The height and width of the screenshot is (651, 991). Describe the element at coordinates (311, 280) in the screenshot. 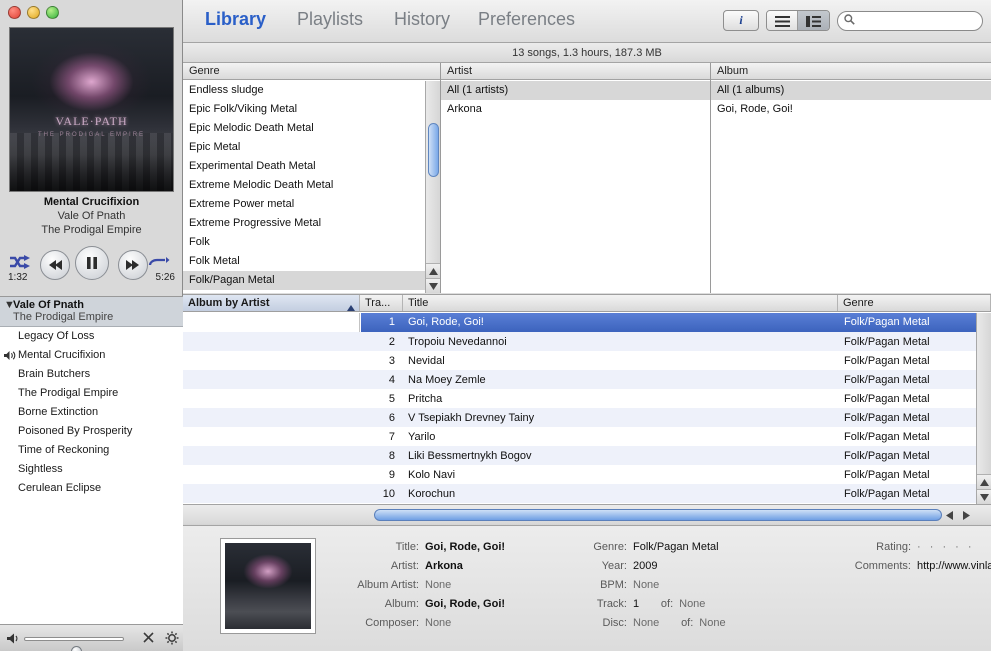

I see `genre-row: Folk/Pagan Metal` at that location.